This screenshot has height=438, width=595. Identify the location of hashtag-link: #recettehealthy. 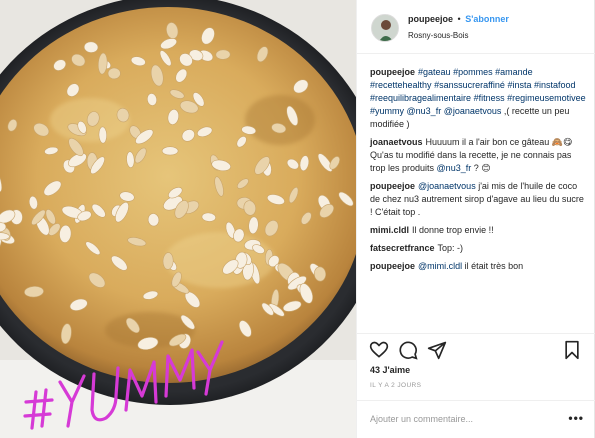
(401, 85).